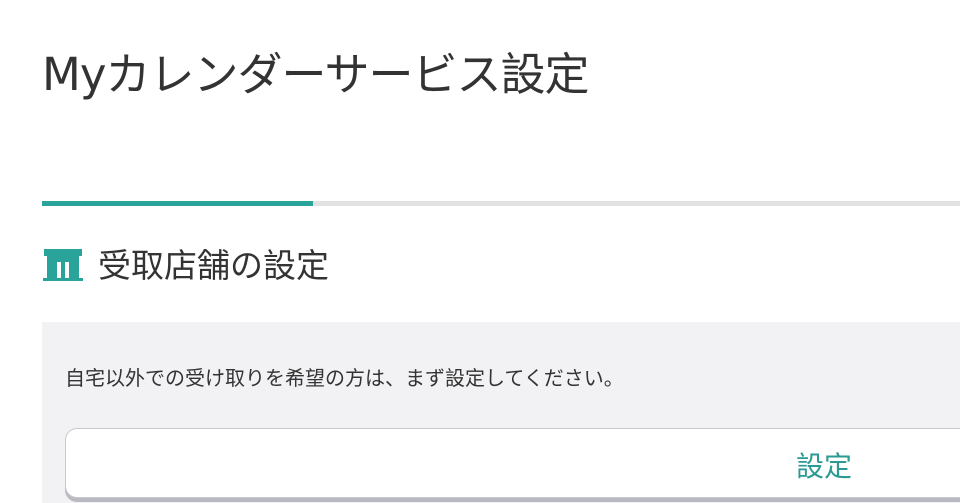  I want to click on progress-bar-fill, so click(177, 203).